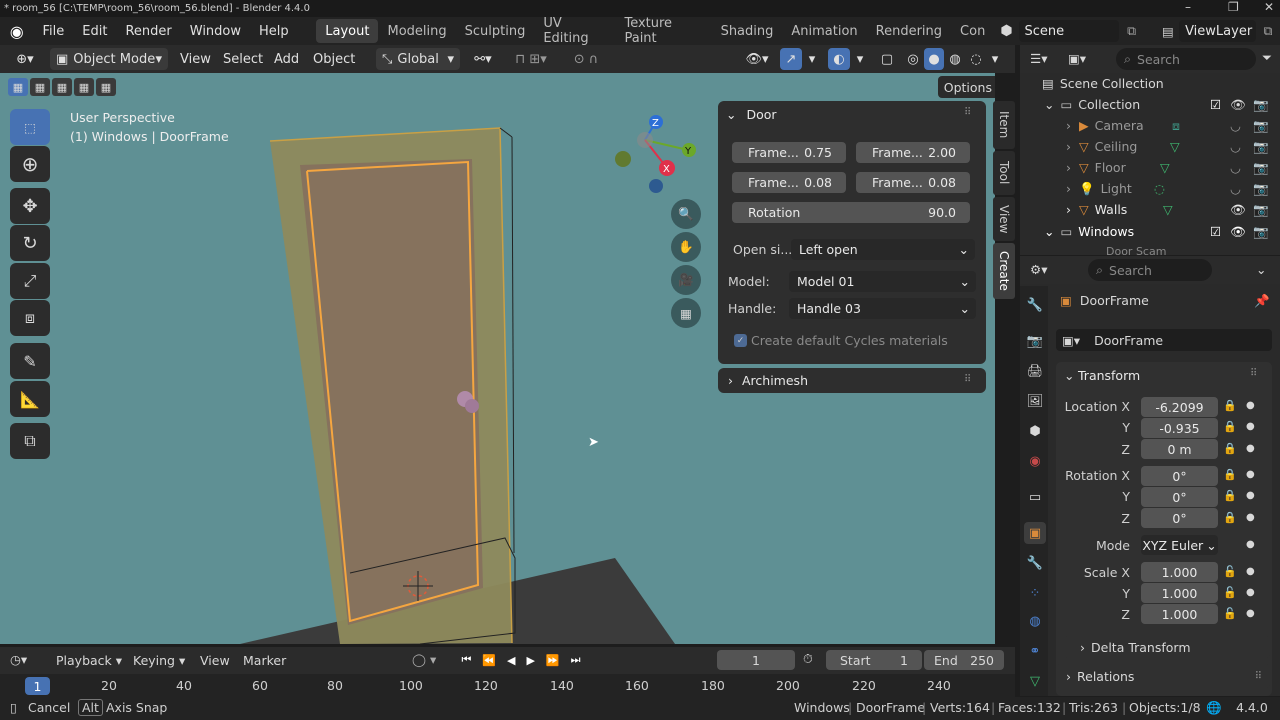 This screenshot has height=720, width=1280. What do you see at coordinates (1179, 614) in the screenshot?
I see `scale-z-field: 1.000` at bounding box center [1179, 614].